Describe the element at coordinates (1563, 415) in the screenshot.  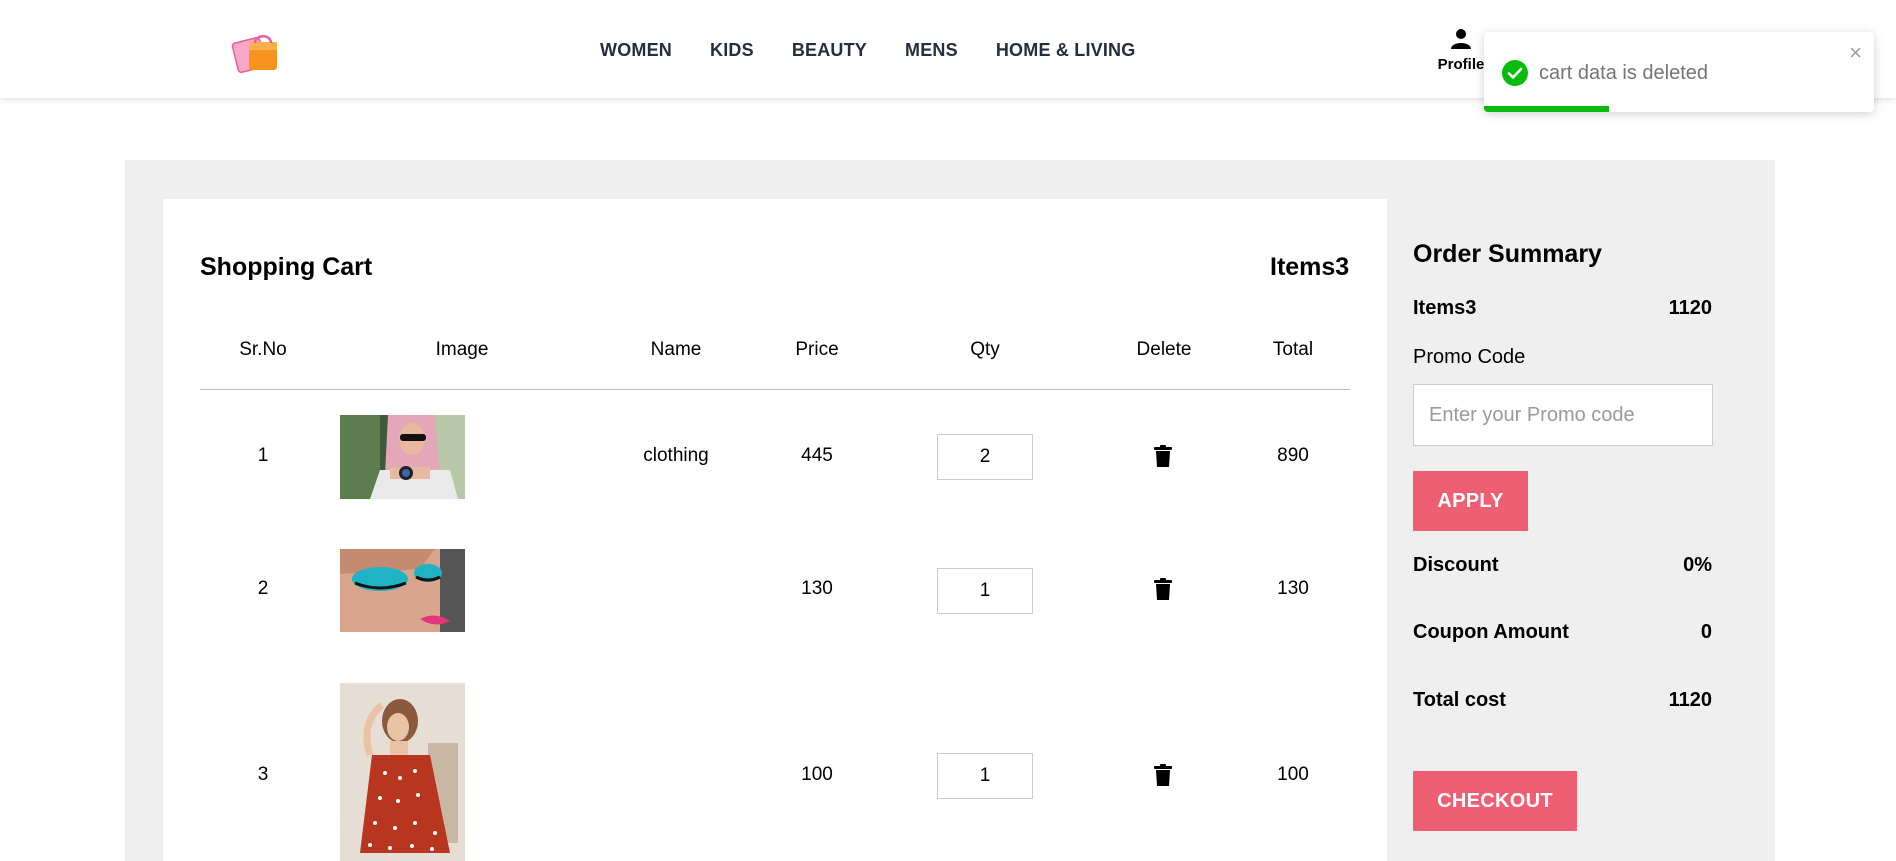
I see `promo-code-input` at that location.